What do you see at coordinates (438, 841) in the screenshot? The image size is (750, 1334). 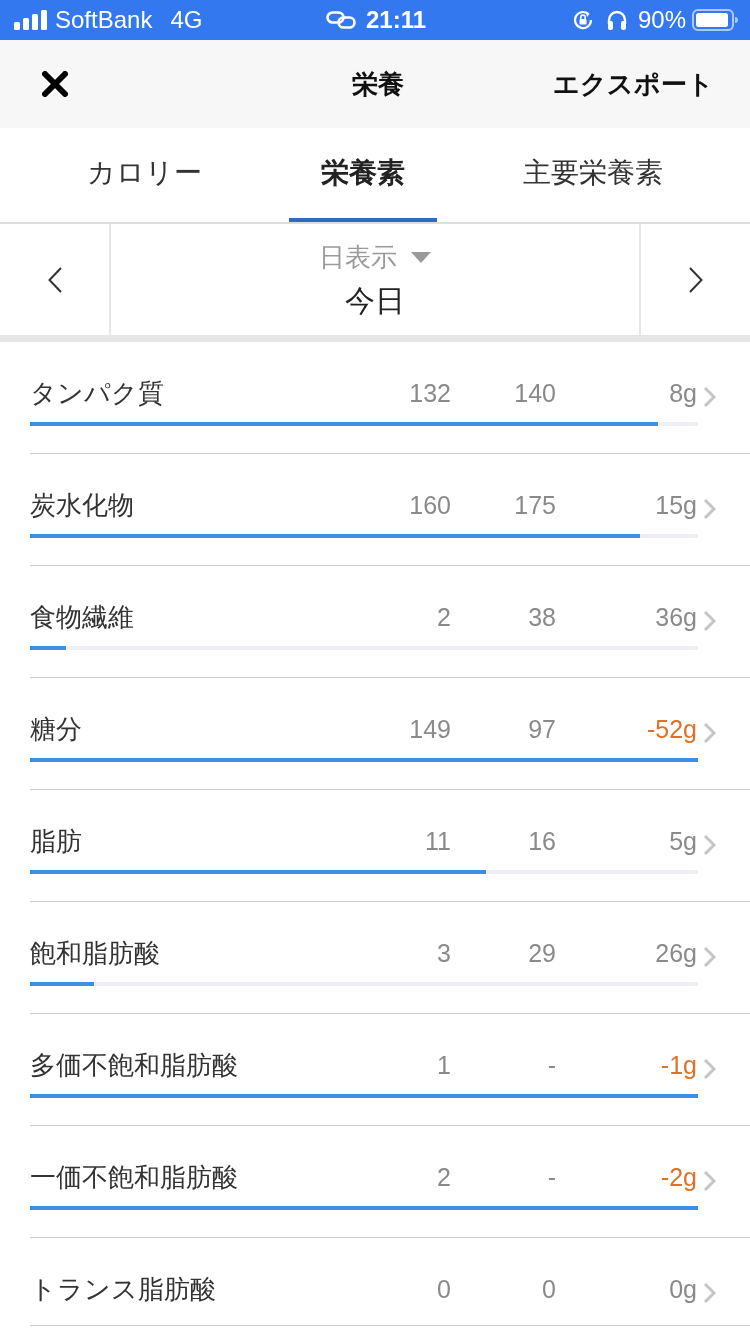 I see `value-text: 11` at bounding box center [438, 841].